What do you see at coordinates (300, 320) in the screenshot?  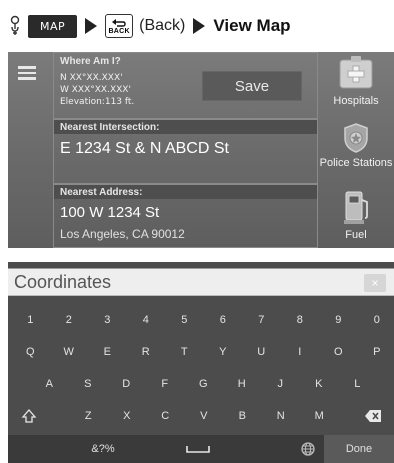 I see `number-key: 8` at bounding box center [300, 320].